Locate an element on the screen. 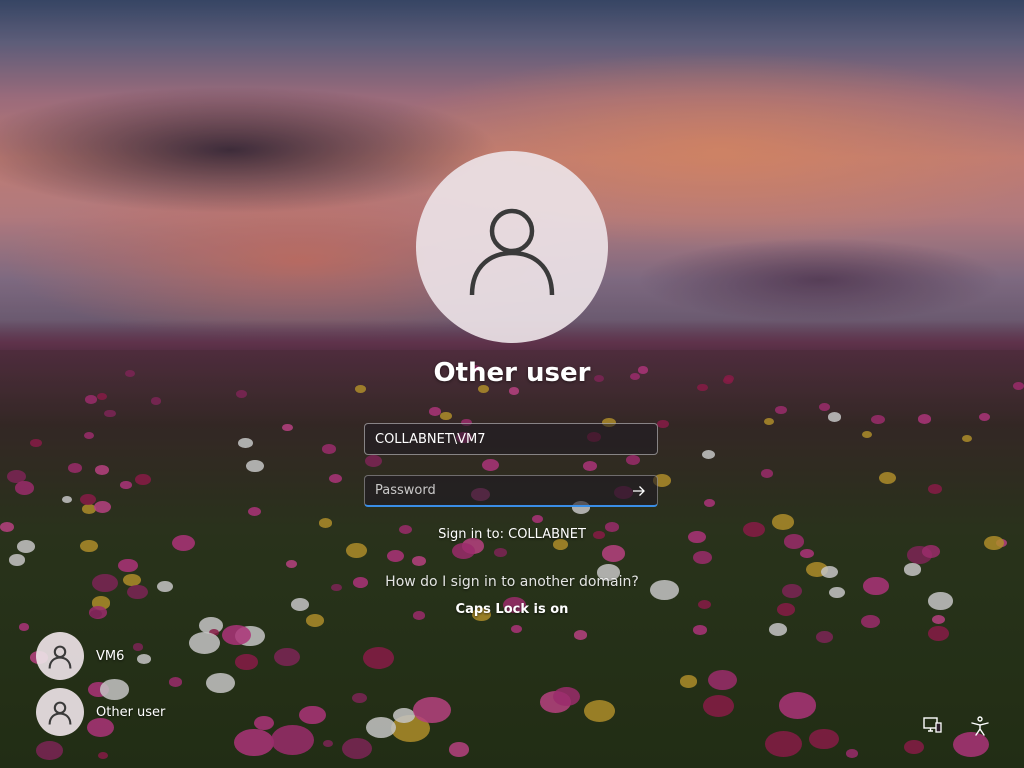  sign-in-domain-text: Sign in to: COLLABNET is located at coordinates (512, 534).